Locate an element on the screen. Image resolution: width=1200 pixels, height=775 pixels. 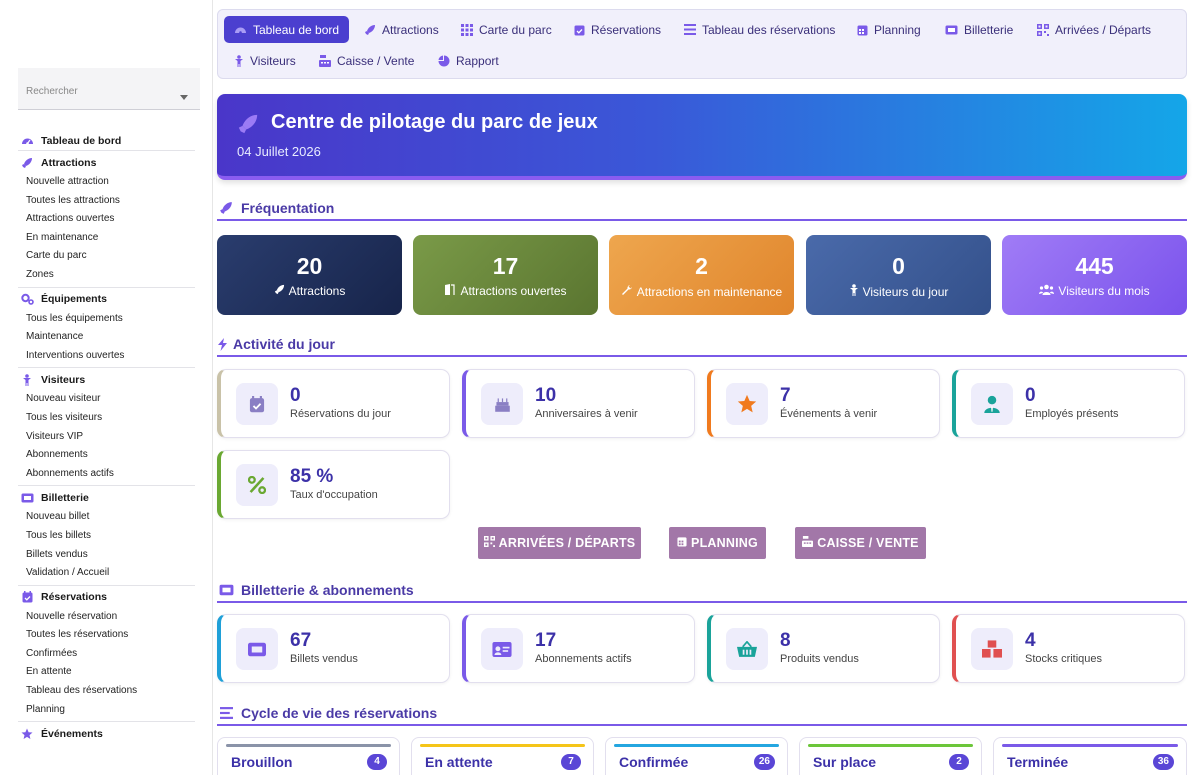
stat-value: 17 is located at coordinates (505, 266).